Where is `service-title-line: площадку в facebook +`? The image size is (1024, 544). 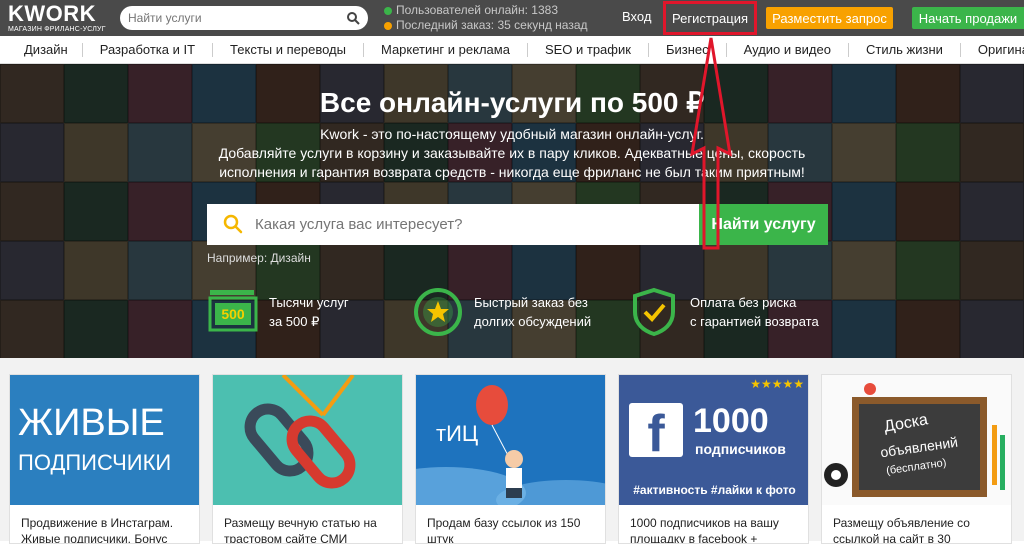
service-title-line: площадку в facebook + is located at coordinates (694, 538).